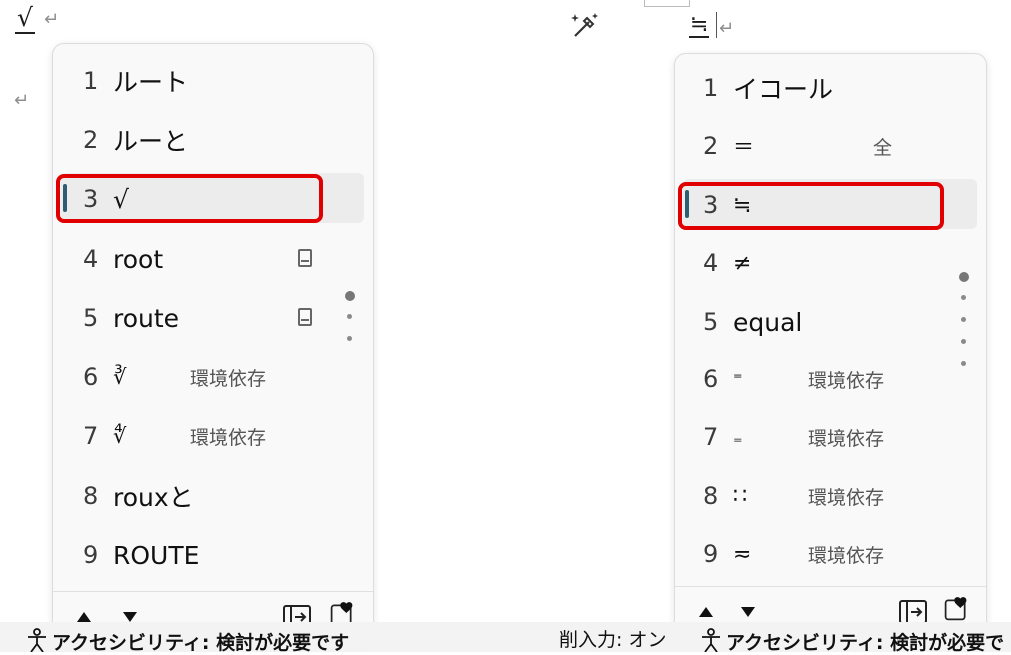  What do you see at coordinates (146, 318) in the screenshot?
I see `candidate-text: route` at bounding box center [146, 318].